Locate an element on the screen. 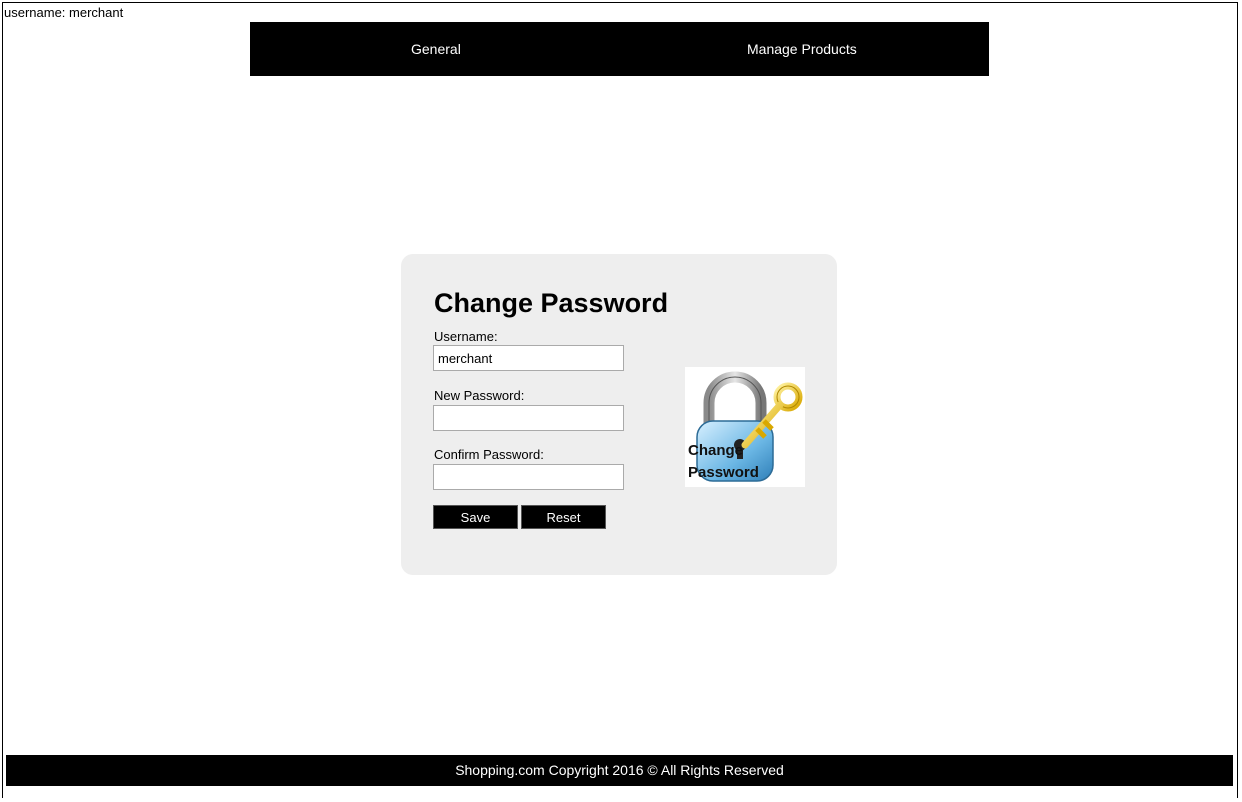  new-password-label: New Password: is located at coordinates (479, 395).